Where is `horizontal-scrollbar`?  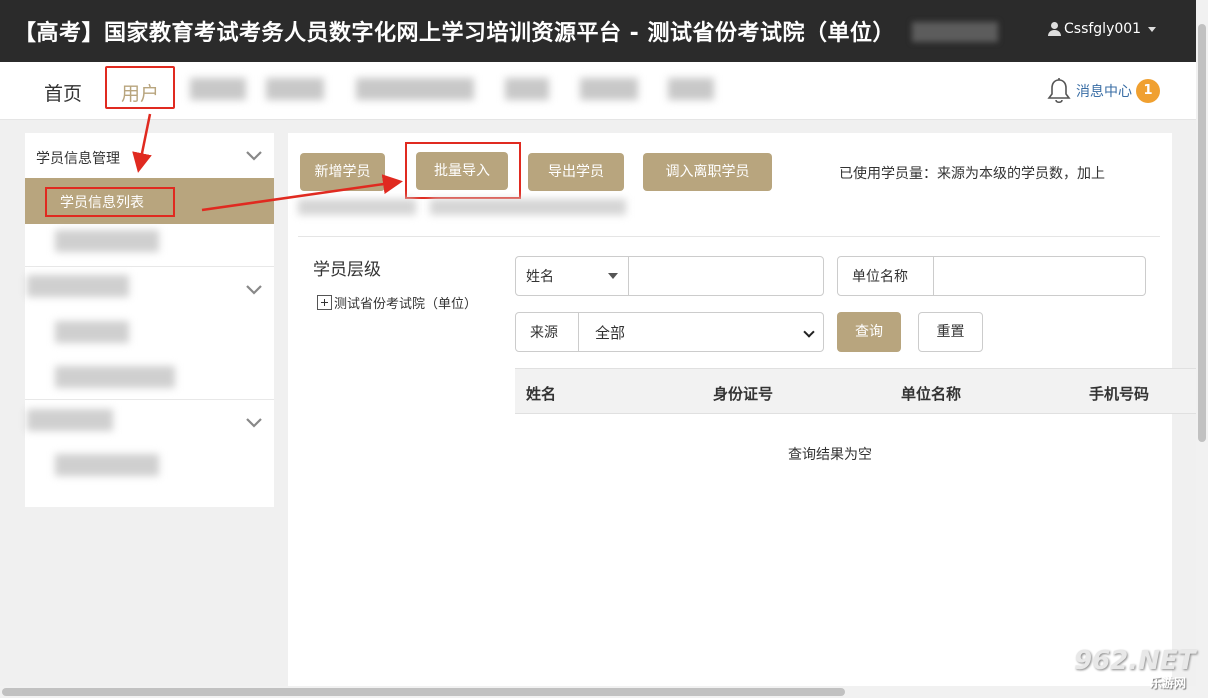 horizontal-scrollbar is located at coordinates (598, 692).